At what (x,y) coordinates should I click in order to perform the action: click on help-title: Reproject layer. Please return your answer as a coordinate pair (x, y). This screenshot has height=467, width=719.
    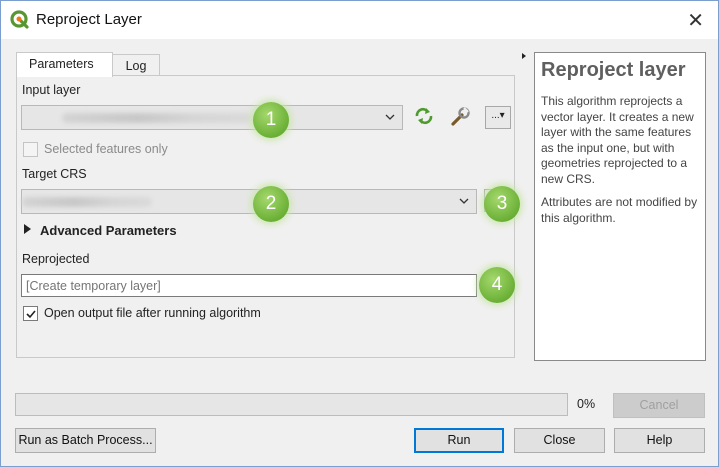
    Looking at the image, I should click on (613, 70).